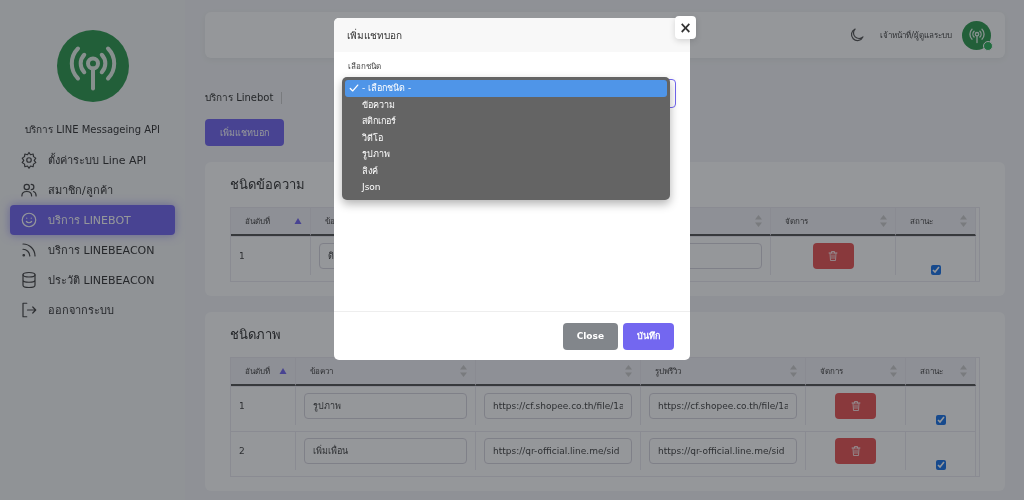 The height and width of the screenshot is (500, 1024). I want to click on breadcrumb: บริการ Linebot, so click(239, 98).